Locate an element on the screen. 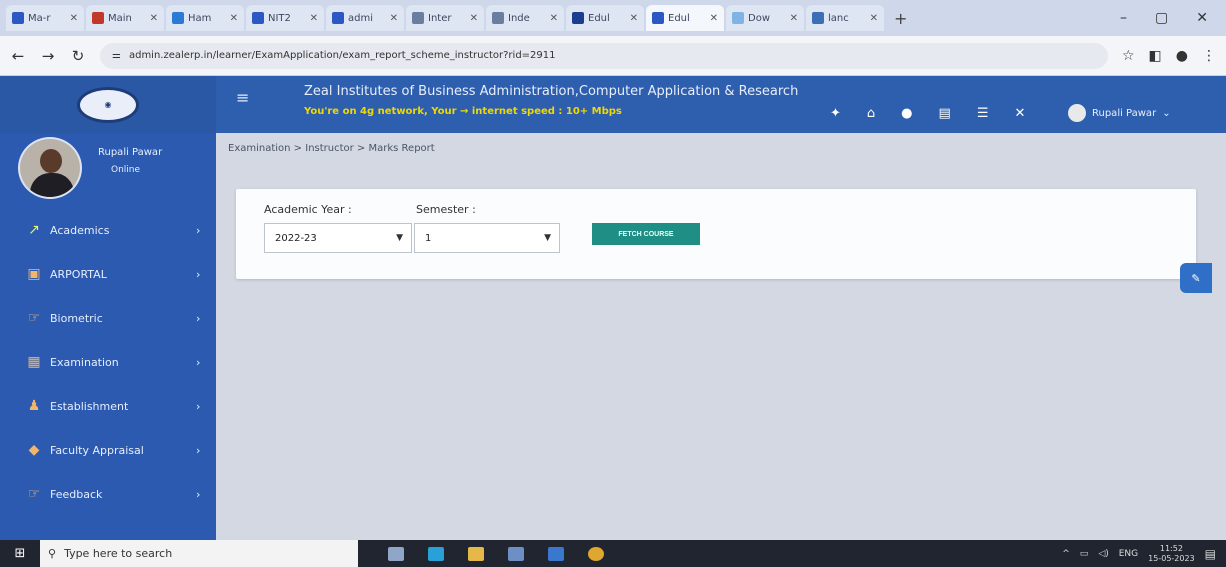 The width and height of the screenshot is (1226, 567). browser-tab: Inde ✕ is located at coordinates (525, 18).